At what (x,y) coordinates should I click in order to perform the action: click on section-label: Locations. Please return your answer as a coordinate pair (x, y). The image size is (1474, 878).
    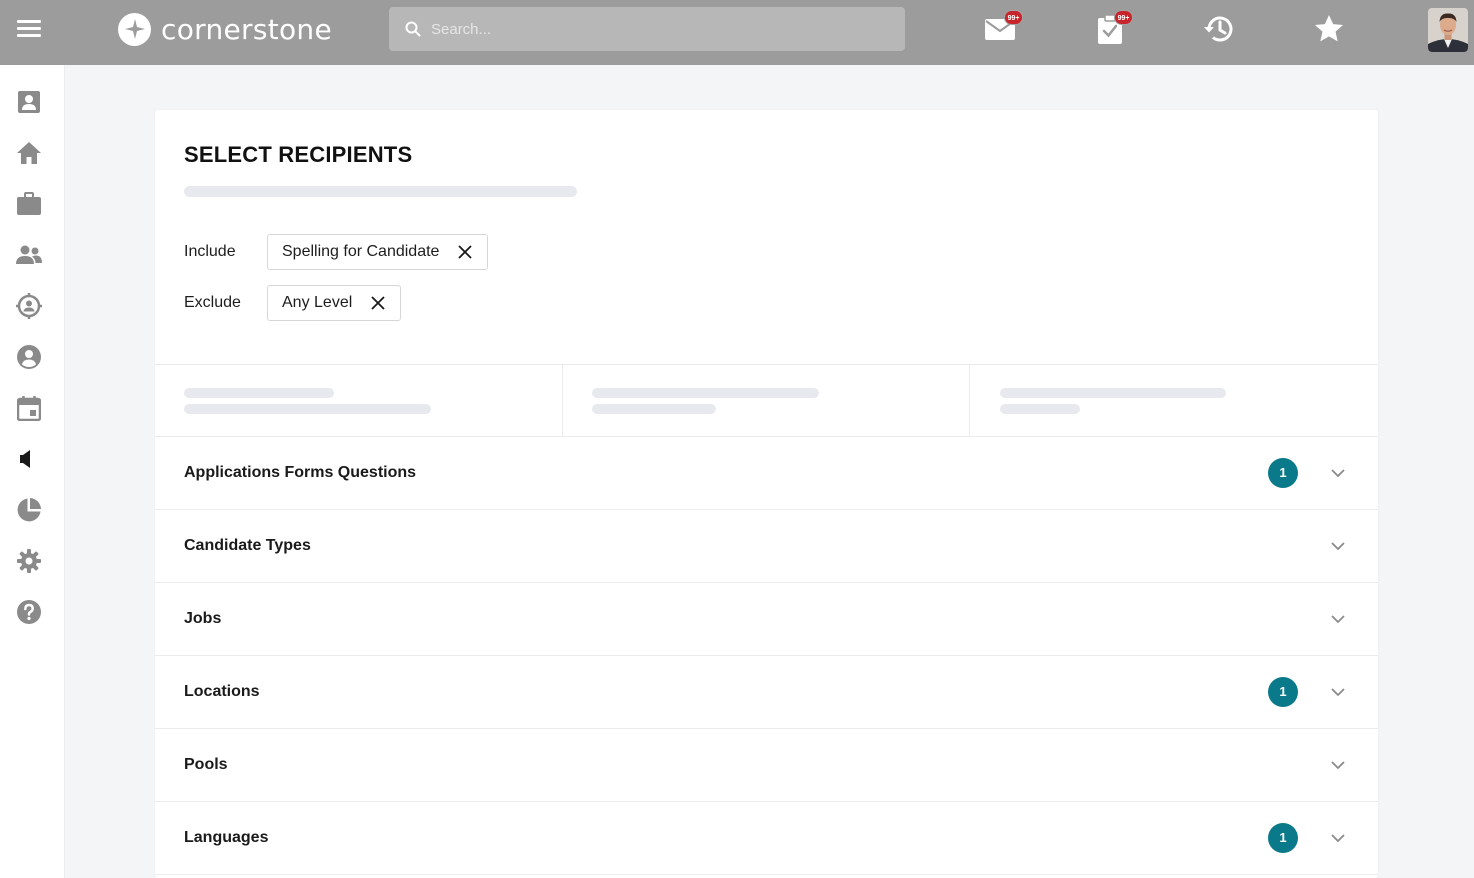
    Looking at the image, I should click on (222, 691).